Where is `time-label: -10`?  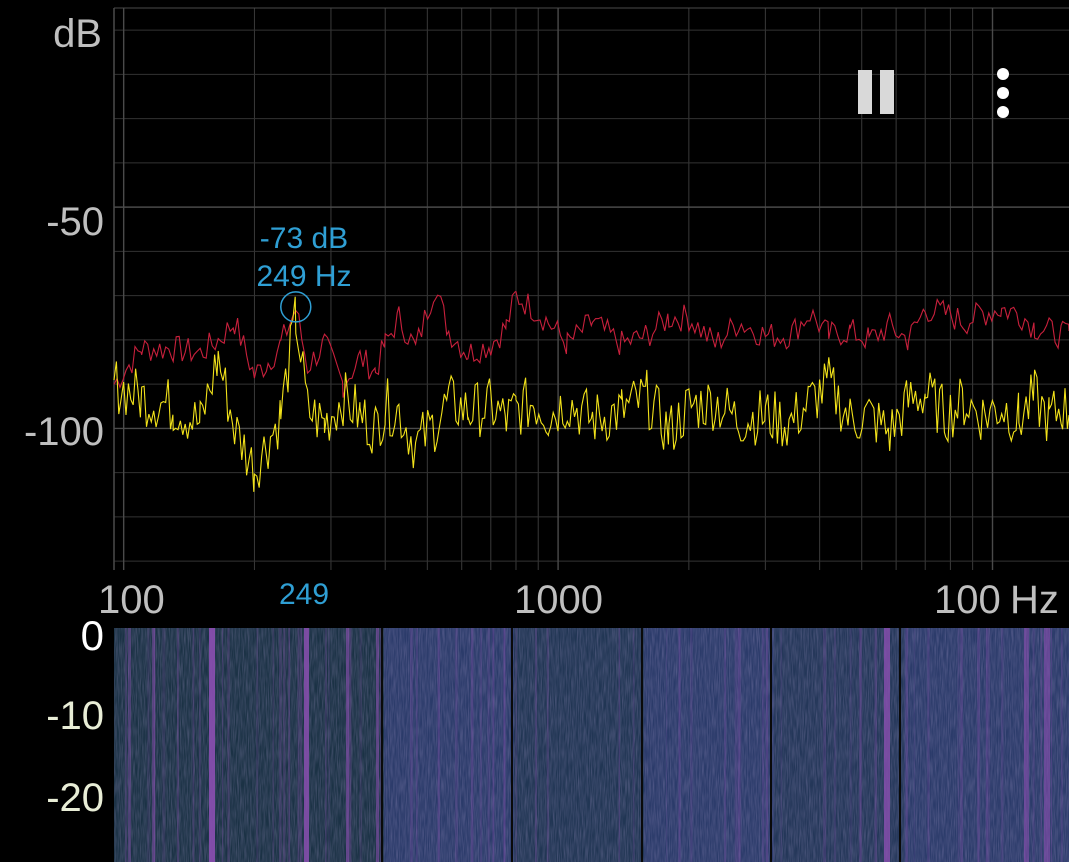
time-label: -10 is located at coordinates (75, 716).